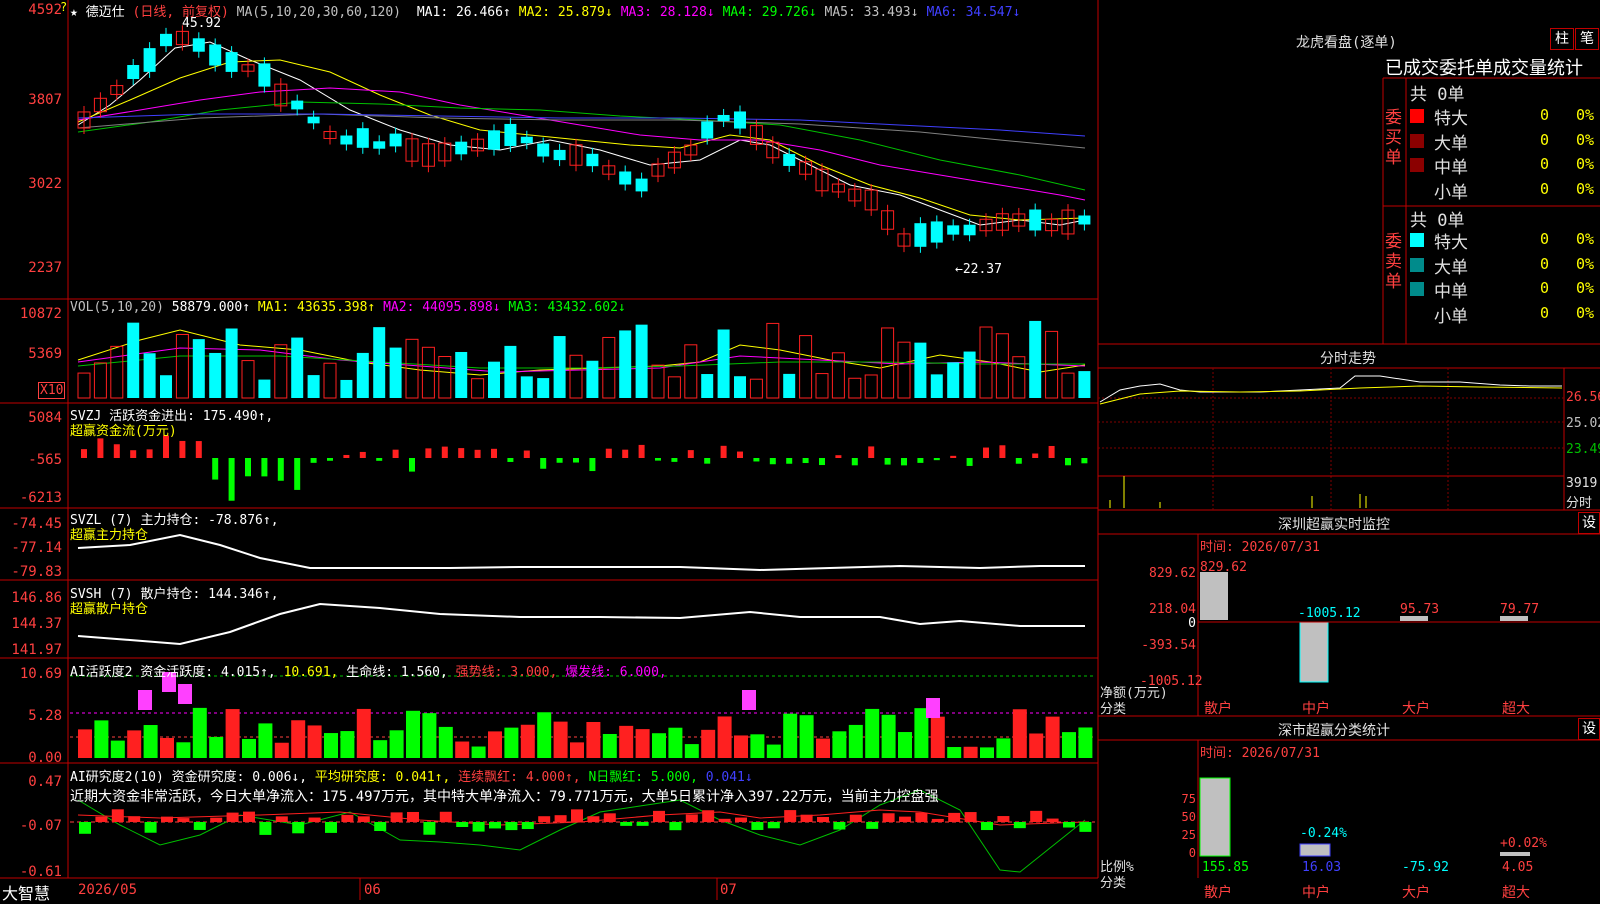 This screenshot has width=1600, height=904. What do you see at coordinates (173, 672) in the screenshot?
I see `ai1-title: AI活跃度2 资金活跃度: 4.015↑,` at bounding box center [173, 672].